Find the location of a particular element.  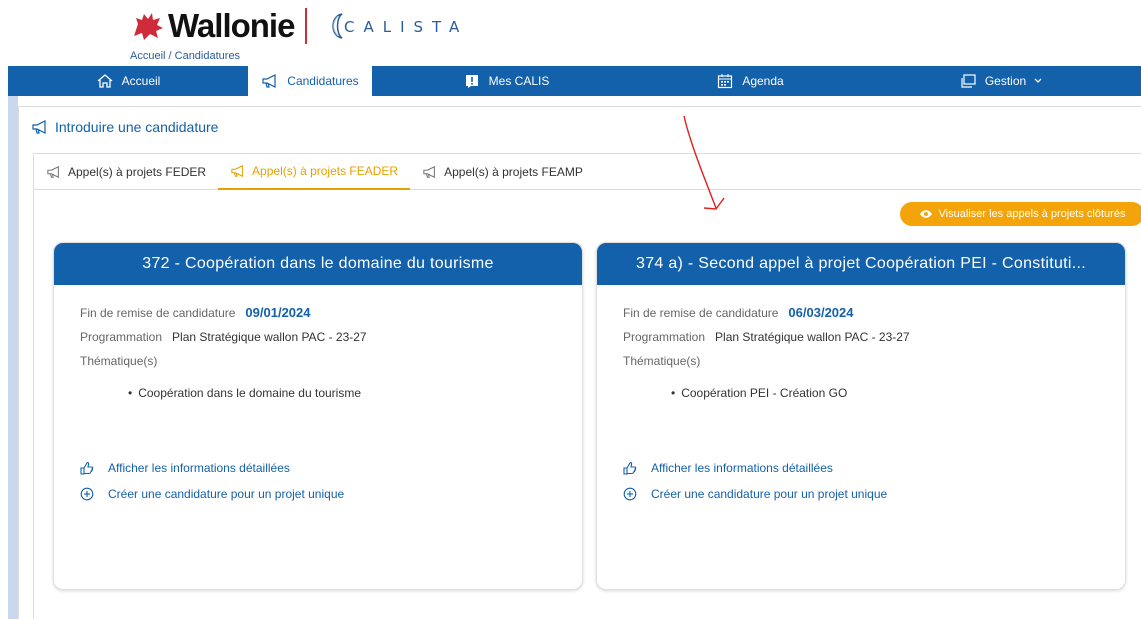

view-closed-calls-button: Visualiser les appels à projets clôturés is located at coordinates (1020, 214).